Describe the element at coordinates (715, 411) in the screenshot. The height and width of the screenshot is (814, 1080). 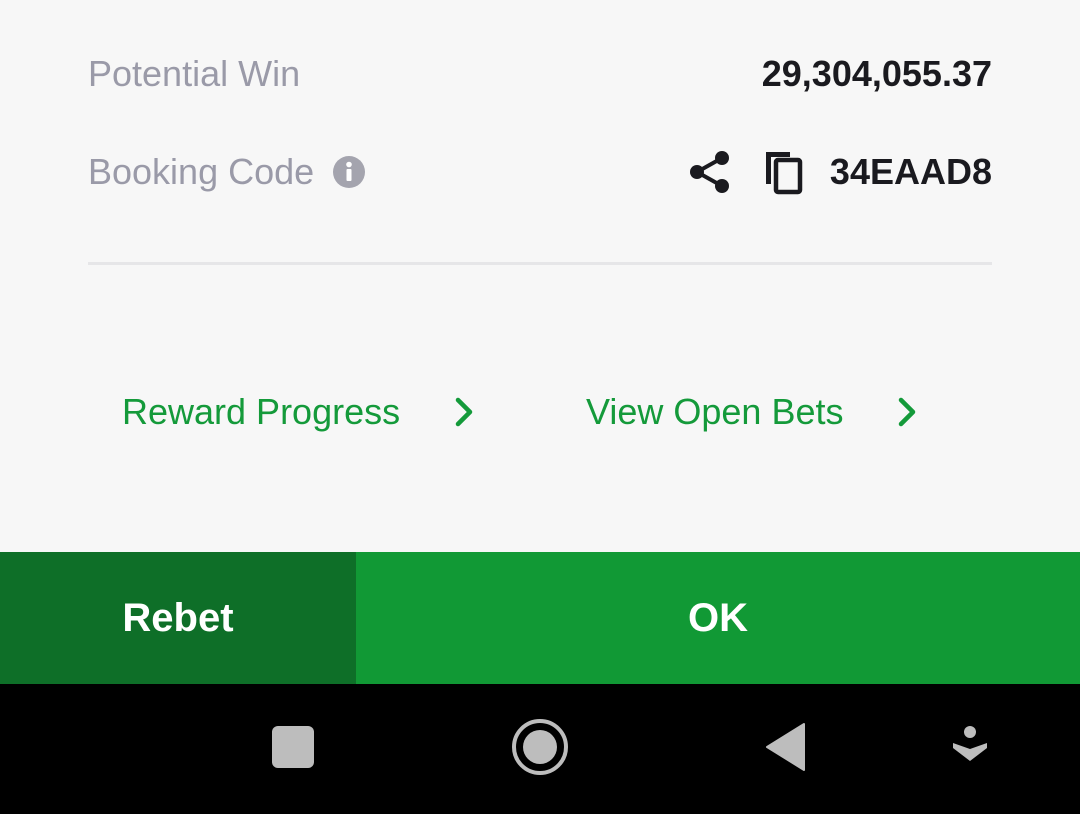
I see `view-open-bets-label: View Open Bets` at that location.